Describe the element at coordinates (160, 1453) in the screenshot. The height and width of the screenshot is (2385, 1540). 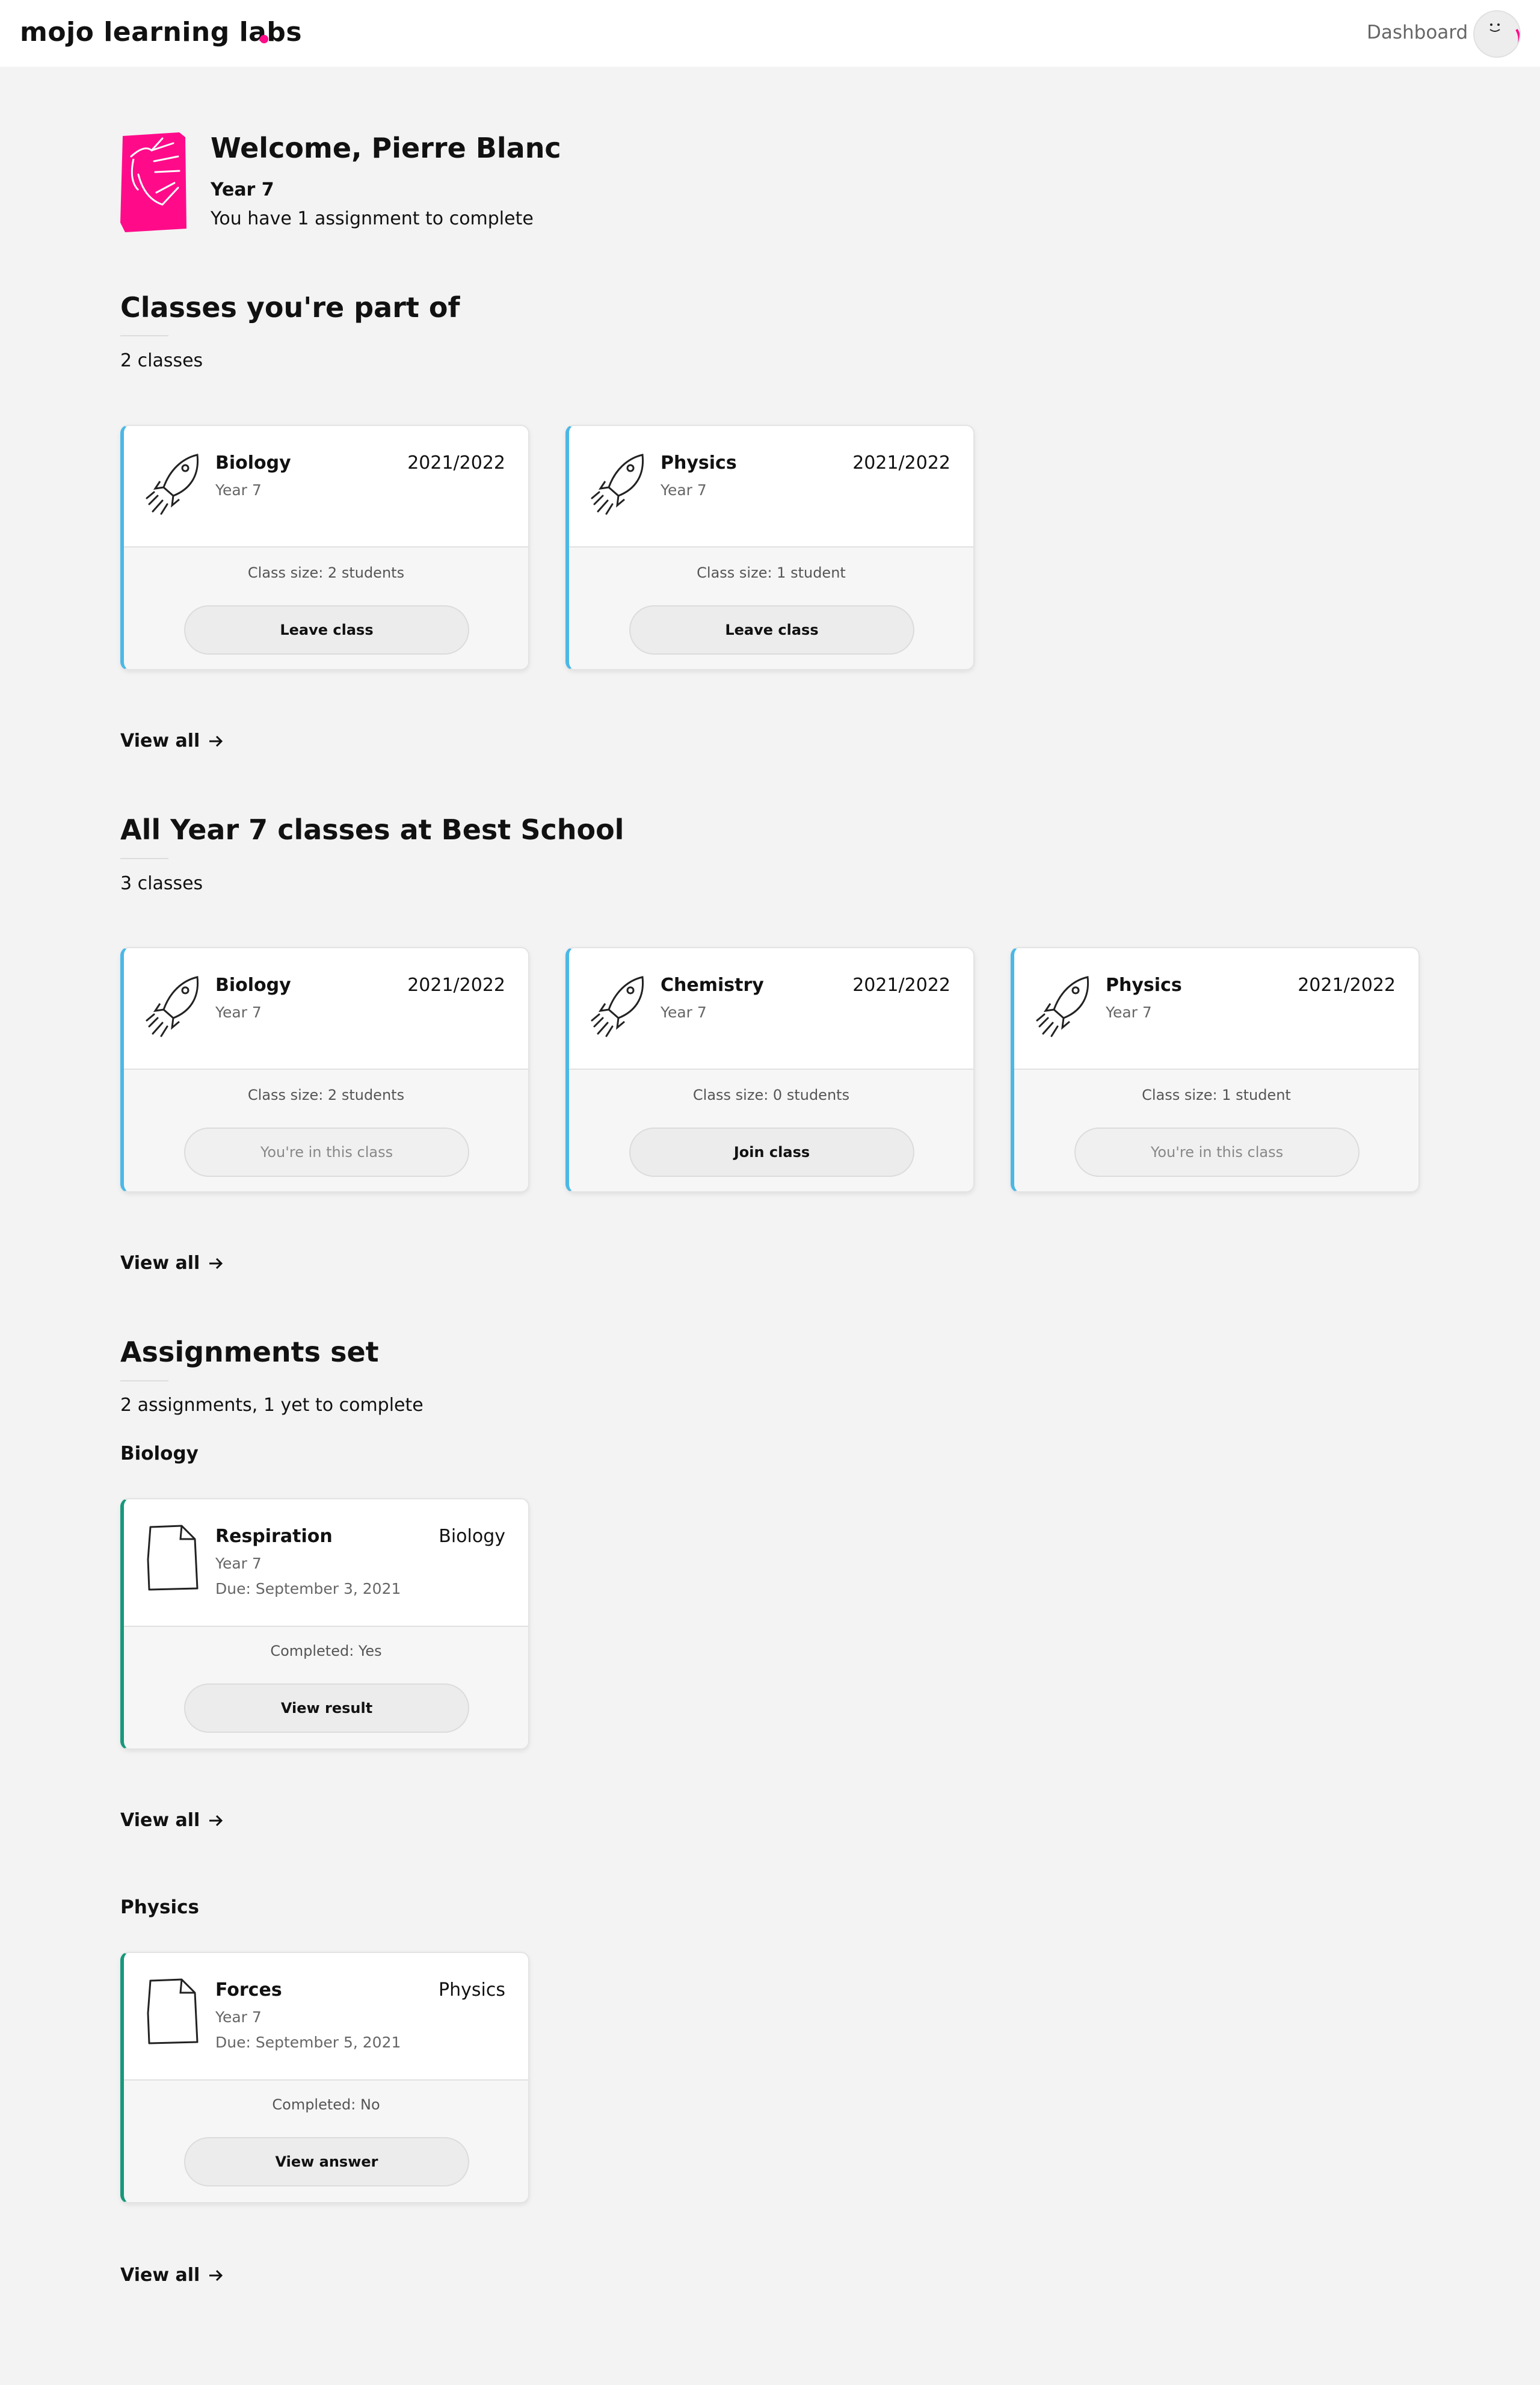
I see `assignment-group-label: Biology` at that location.